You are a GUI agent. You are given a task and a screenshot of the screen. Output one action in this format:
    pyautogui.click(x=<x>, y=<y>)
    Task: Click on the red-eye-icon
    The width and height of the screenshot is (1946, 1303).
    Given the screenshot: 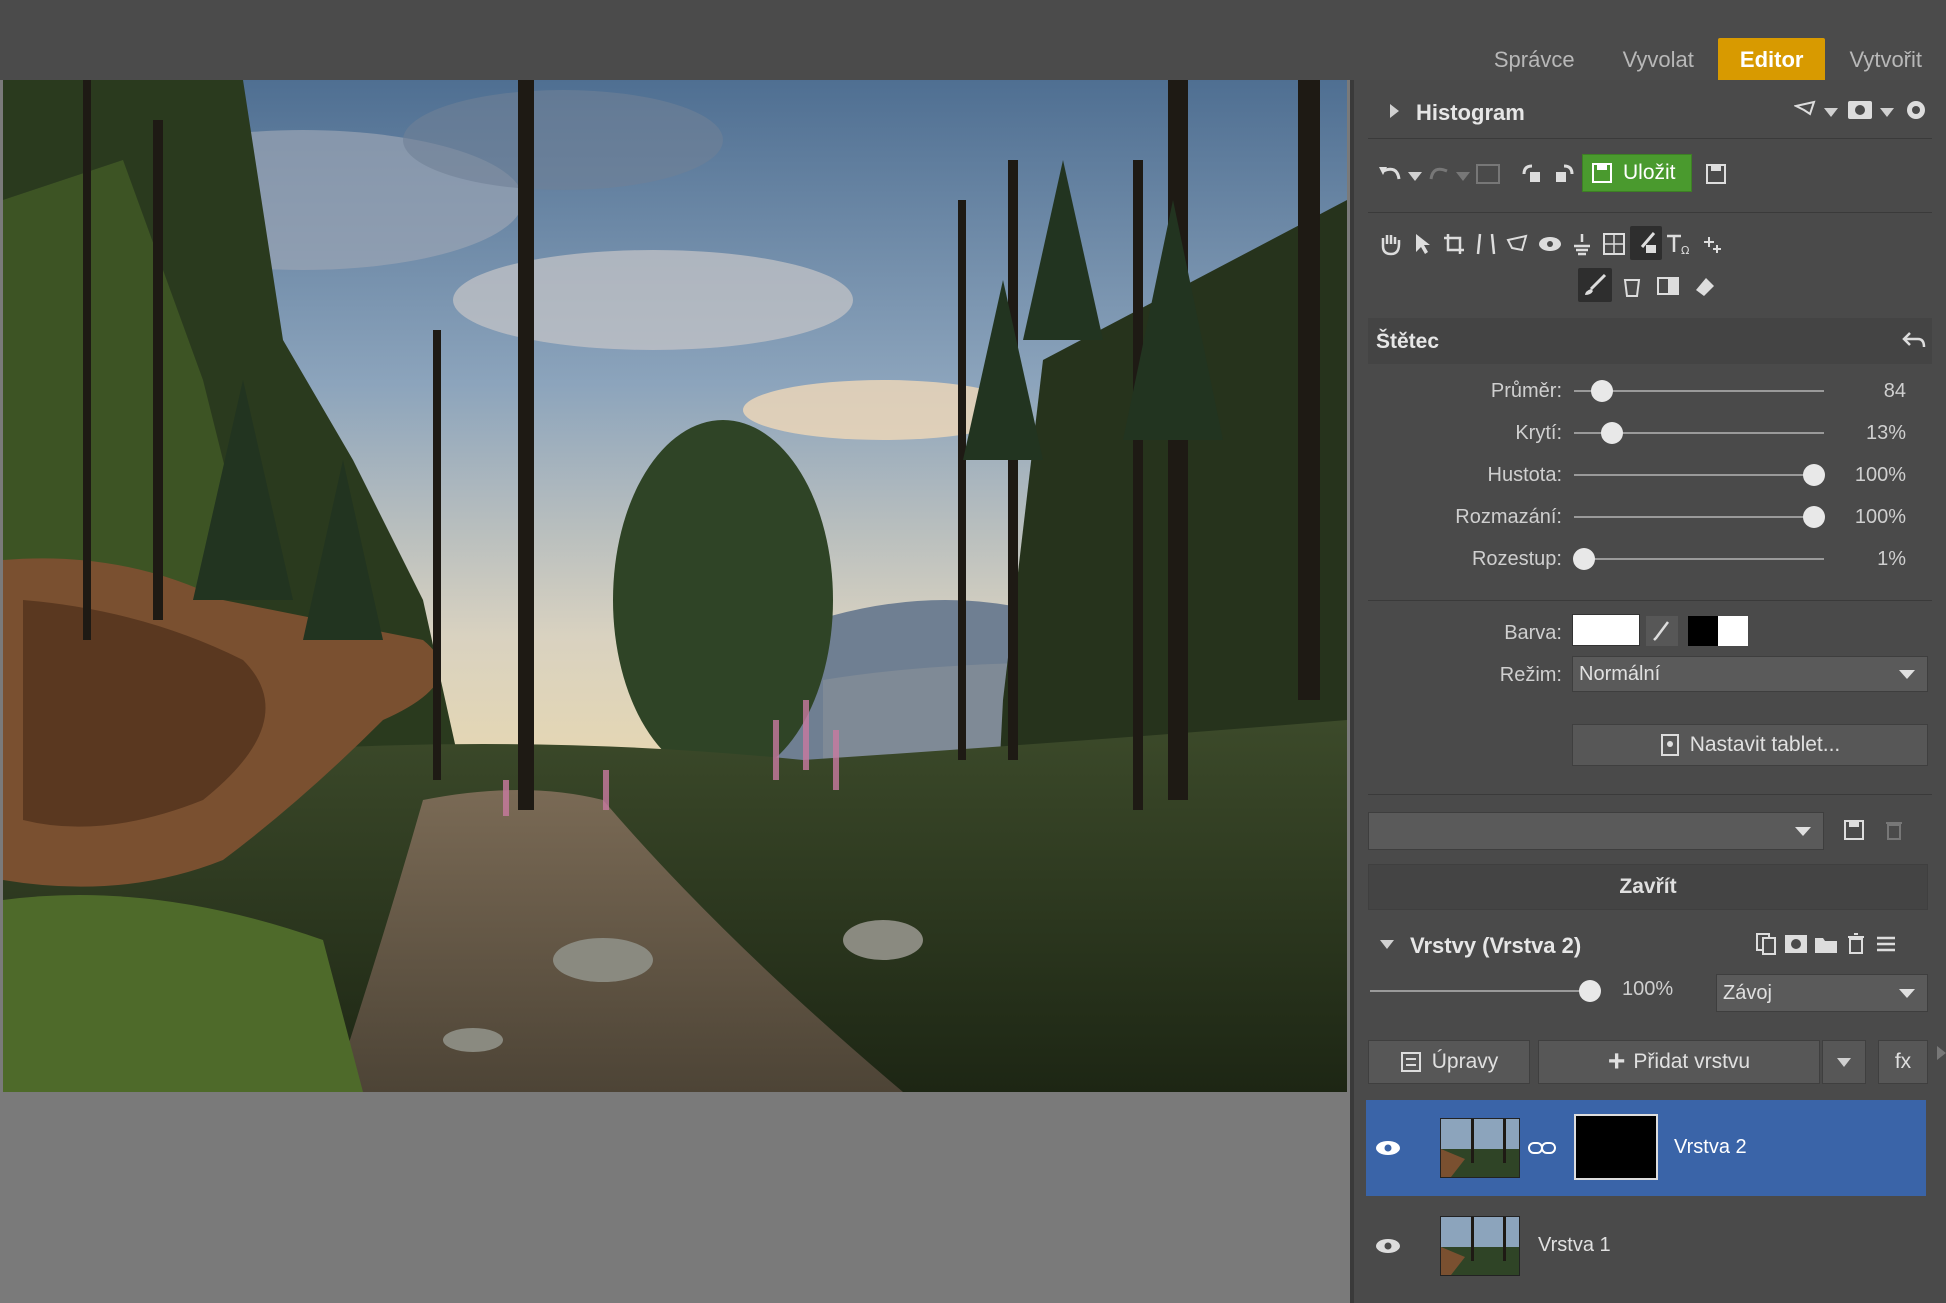 What is the action you would take?
    pyautogui.click(x=1550, y=244)
    